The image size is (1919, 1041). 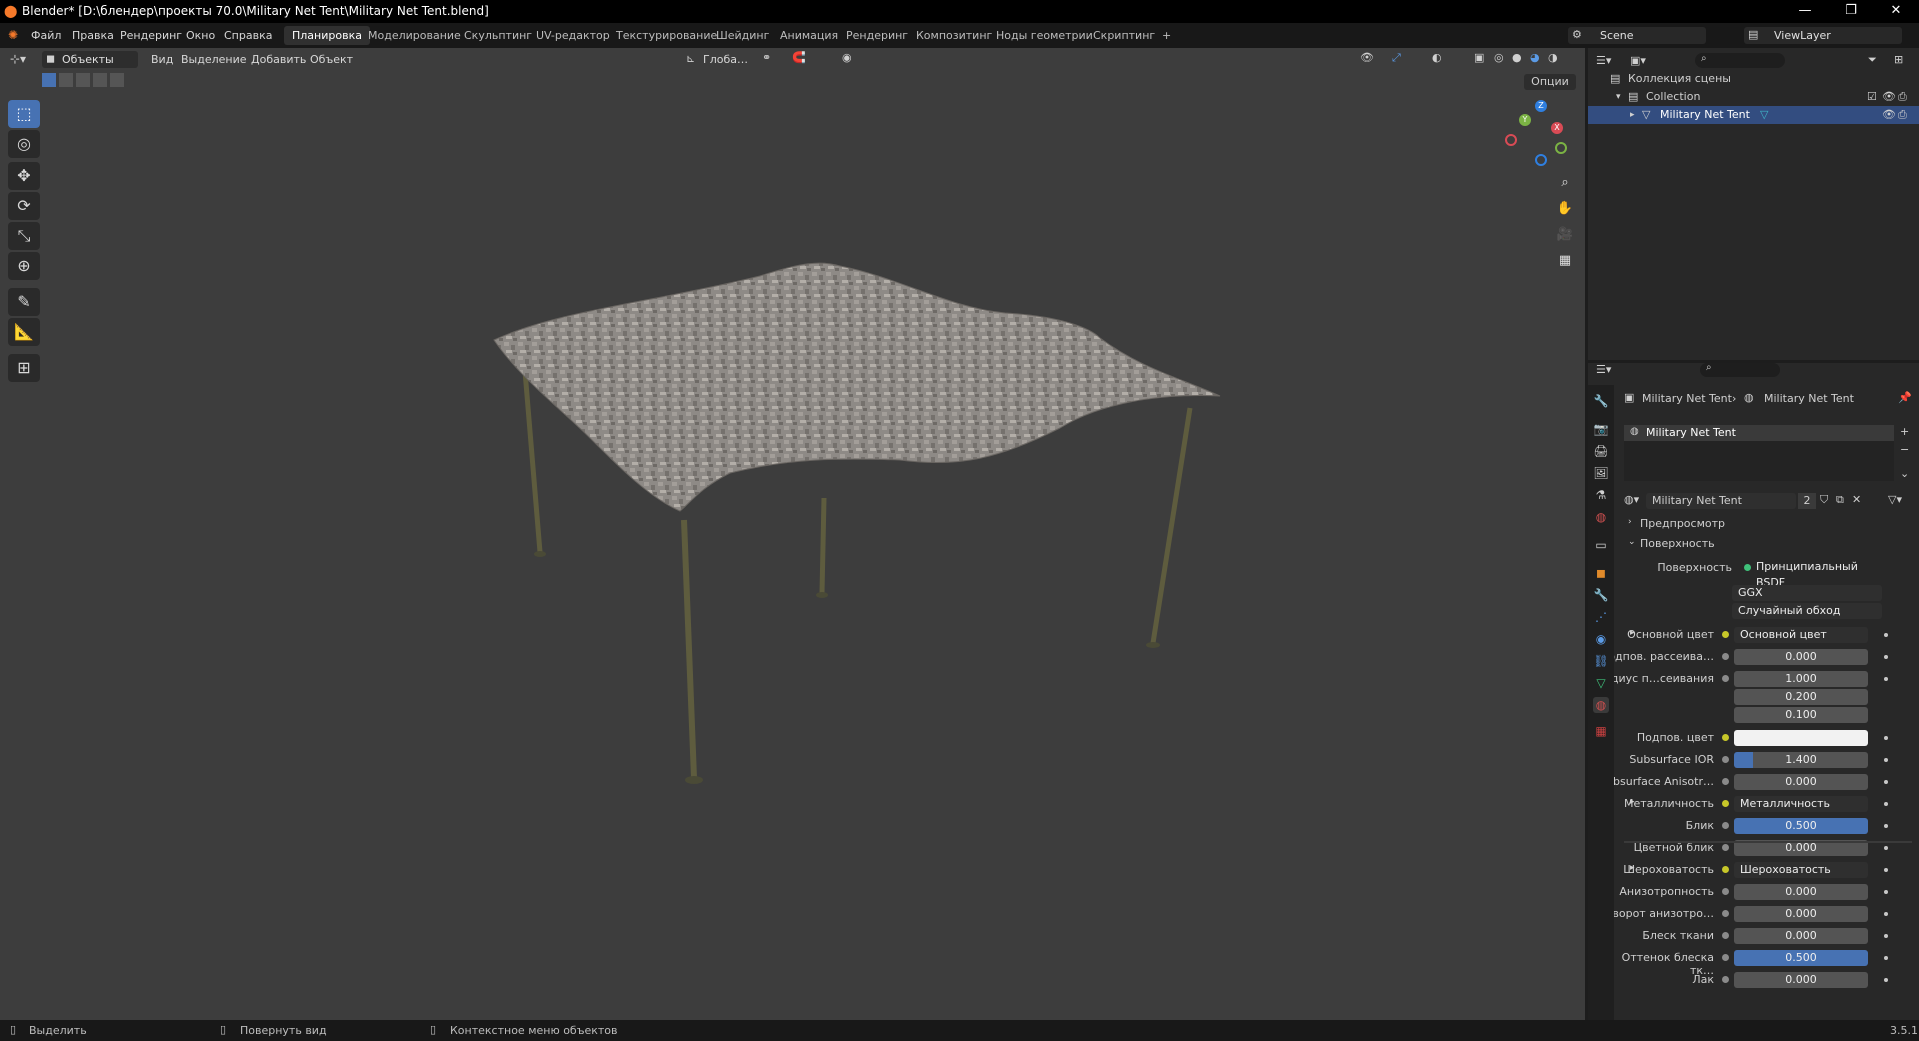 What do you see at coordinates (1601, 517) in the screenshot?
I see `world-tab-icon: ◍` at bounding box center [1601, 517].